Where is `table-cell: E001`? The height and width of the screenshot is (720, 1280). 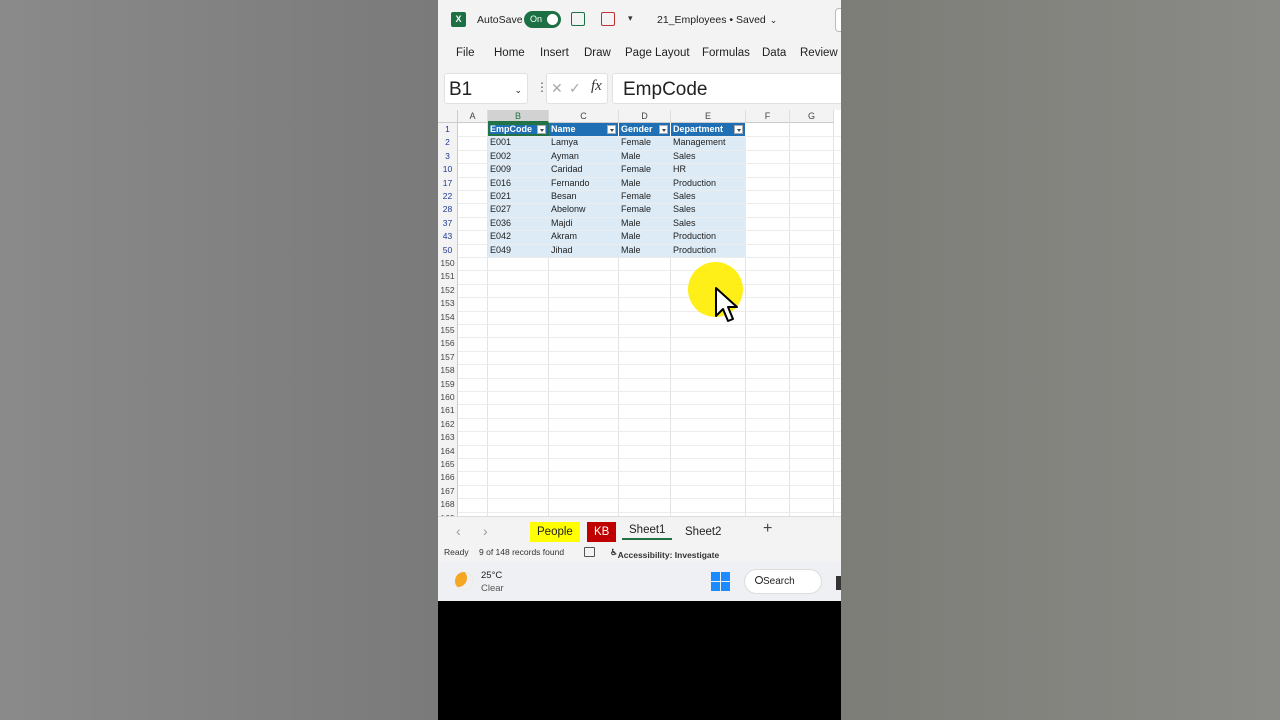
table-cell: E001 is located at coordinates (518, 142).